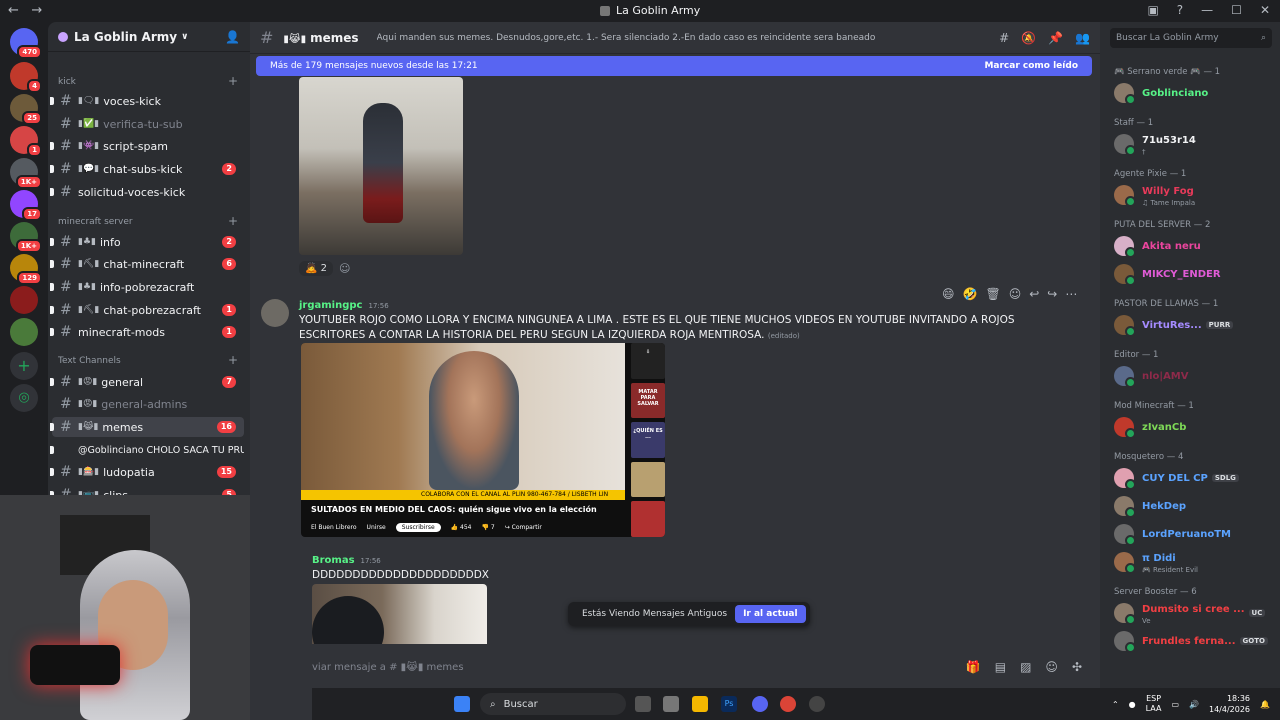  Describe the element at coordinates (1071, 294) in the screenshot. I see `more-icon: ⋯` at that location.